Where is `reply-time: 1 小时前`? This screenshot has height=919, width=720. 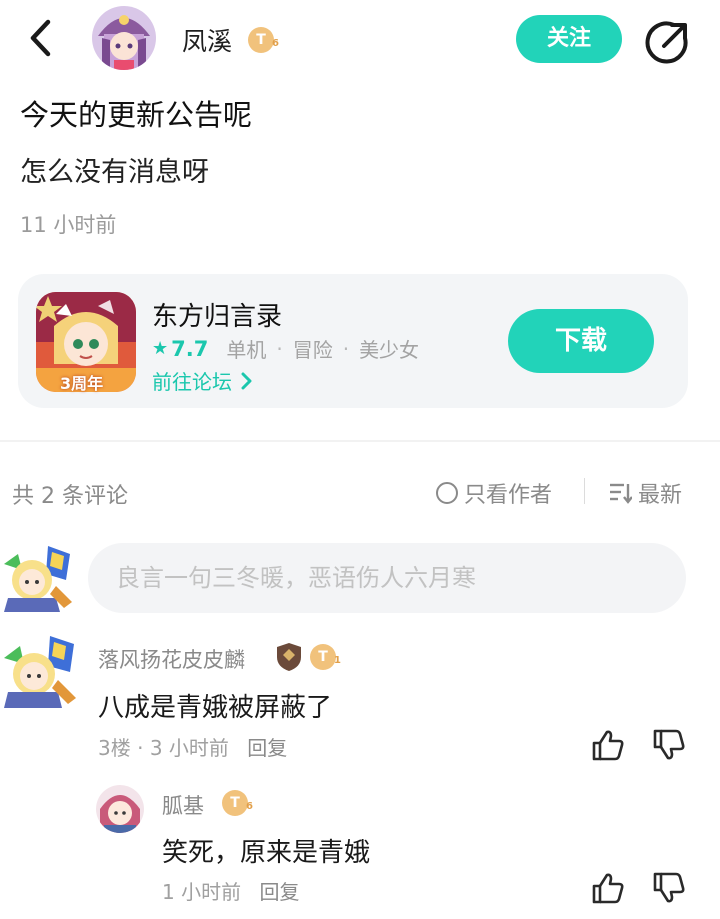
reply-time: 1 小时前 is located at coordinates (202, 892).